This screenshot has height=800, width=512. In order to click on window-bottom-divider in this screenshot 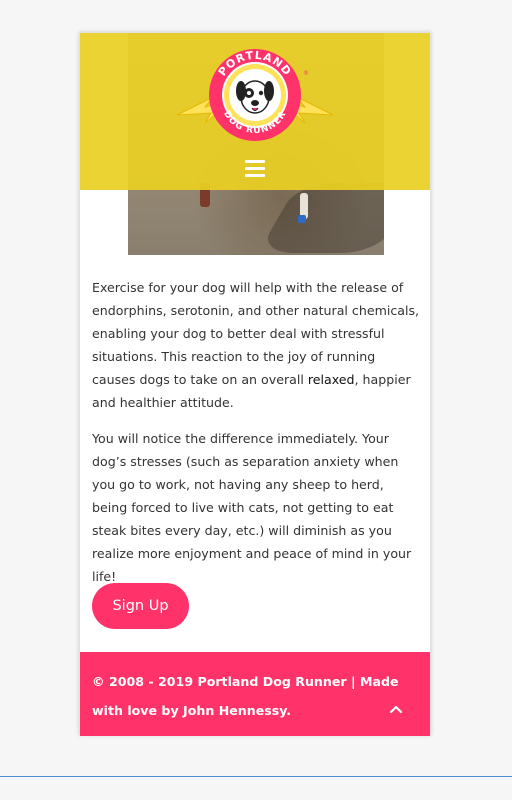, I will do `click(256, 776)`.